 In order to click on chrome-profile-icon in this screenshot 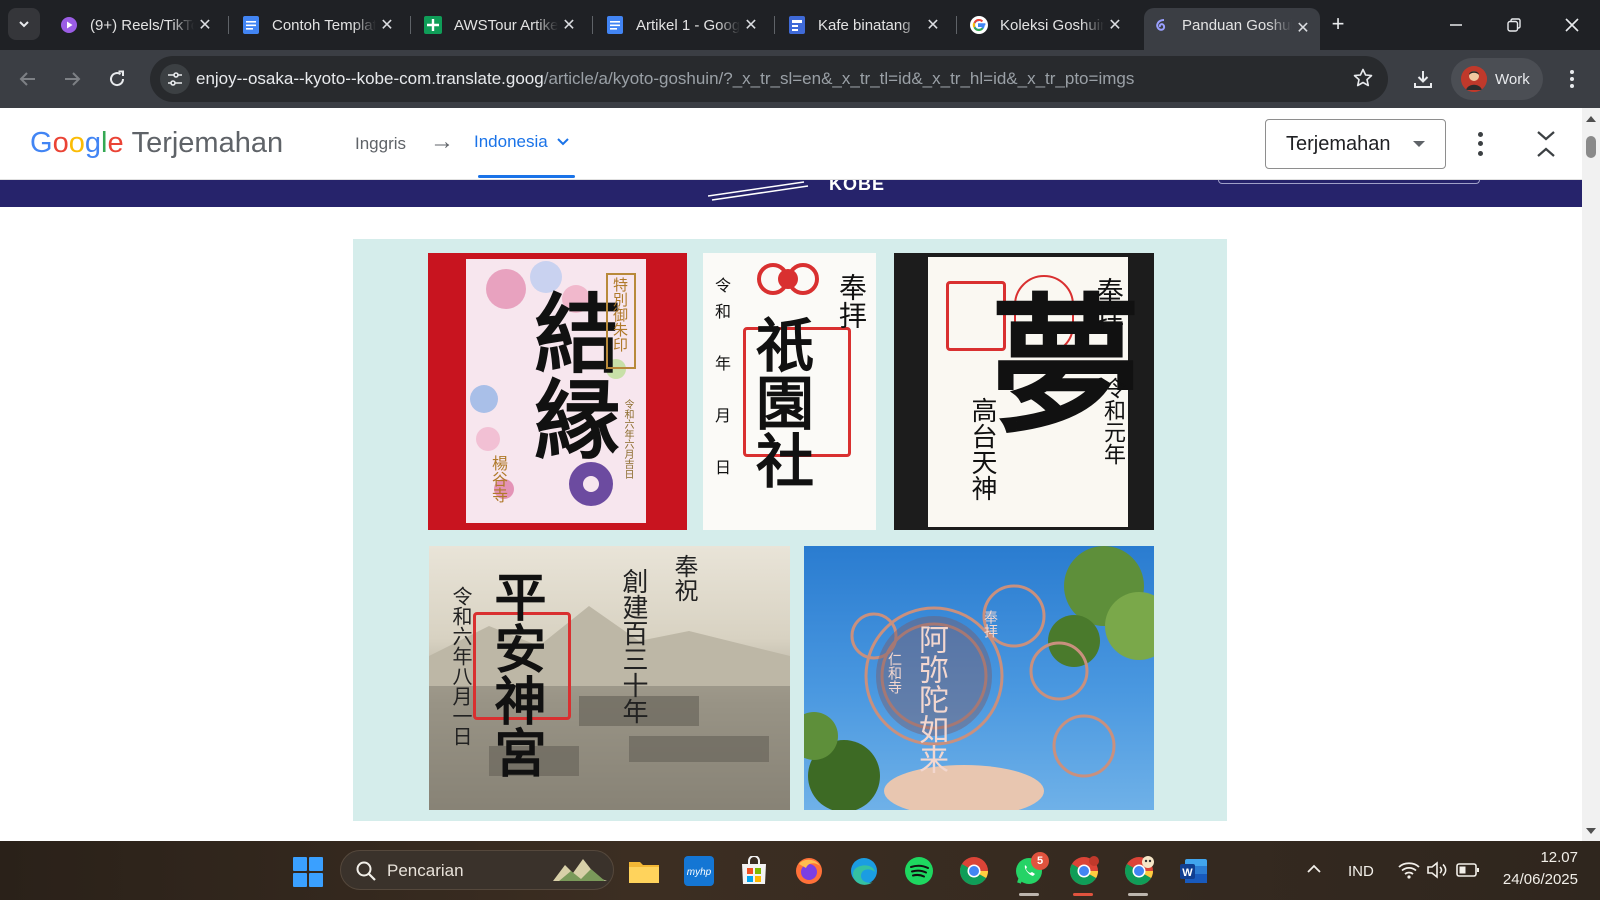, I will do `click(1139, 871)`.